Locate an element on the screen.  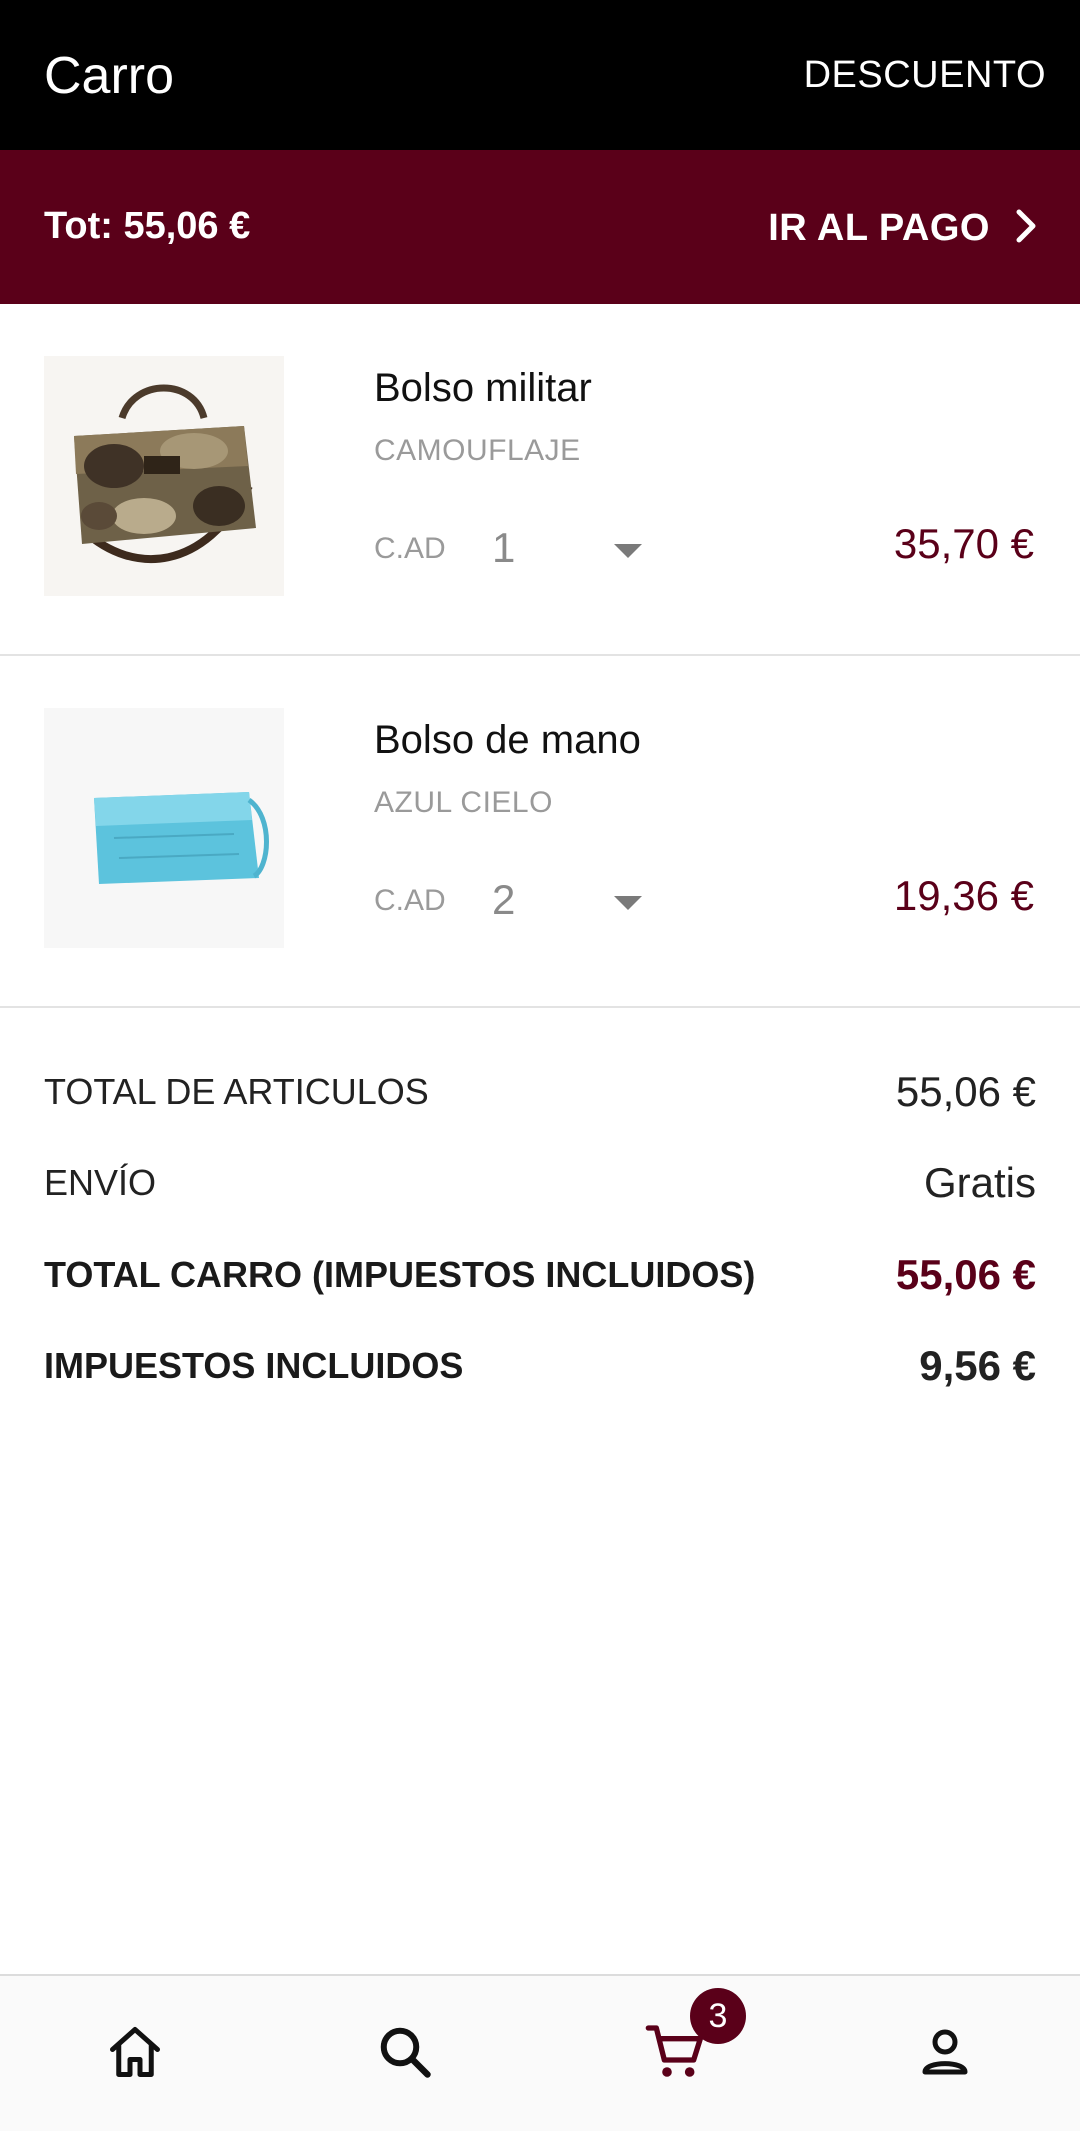
taxes-value: 9,56 € is located at coordinates (977, 1365).